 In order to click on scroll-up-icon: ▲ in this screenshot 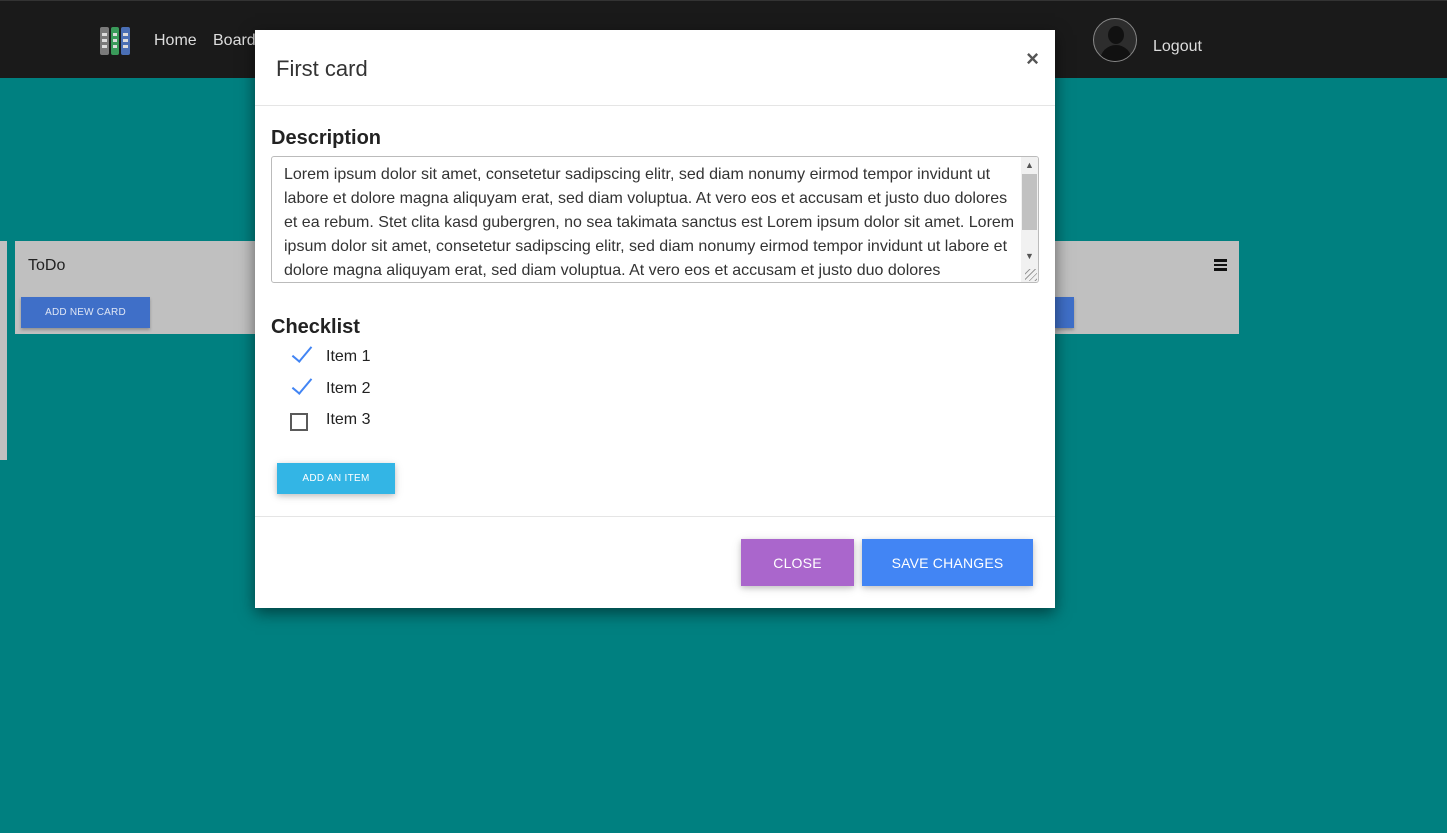, I will do `click(1029, 165)`.